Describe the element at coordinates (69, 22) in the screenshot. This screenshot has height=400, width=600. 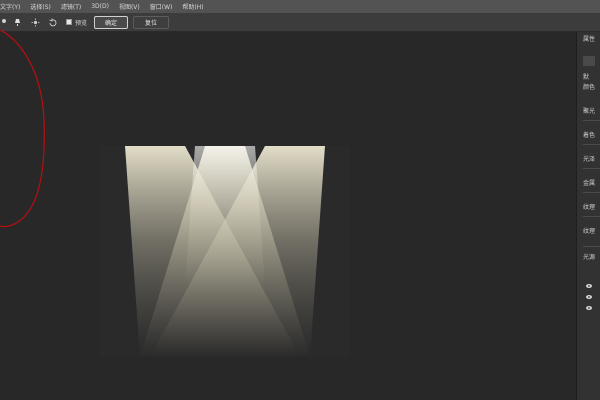
I see `preview-checkbox` at that location.